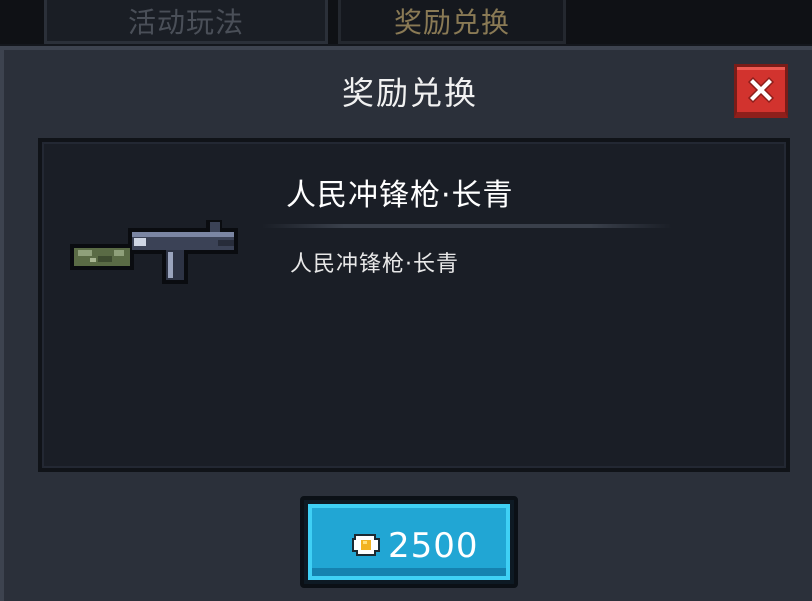  Describe the element at coordinates (374, 264) in the screenshot. I see `item-description: 人民冲锋枪·长青` at that location.